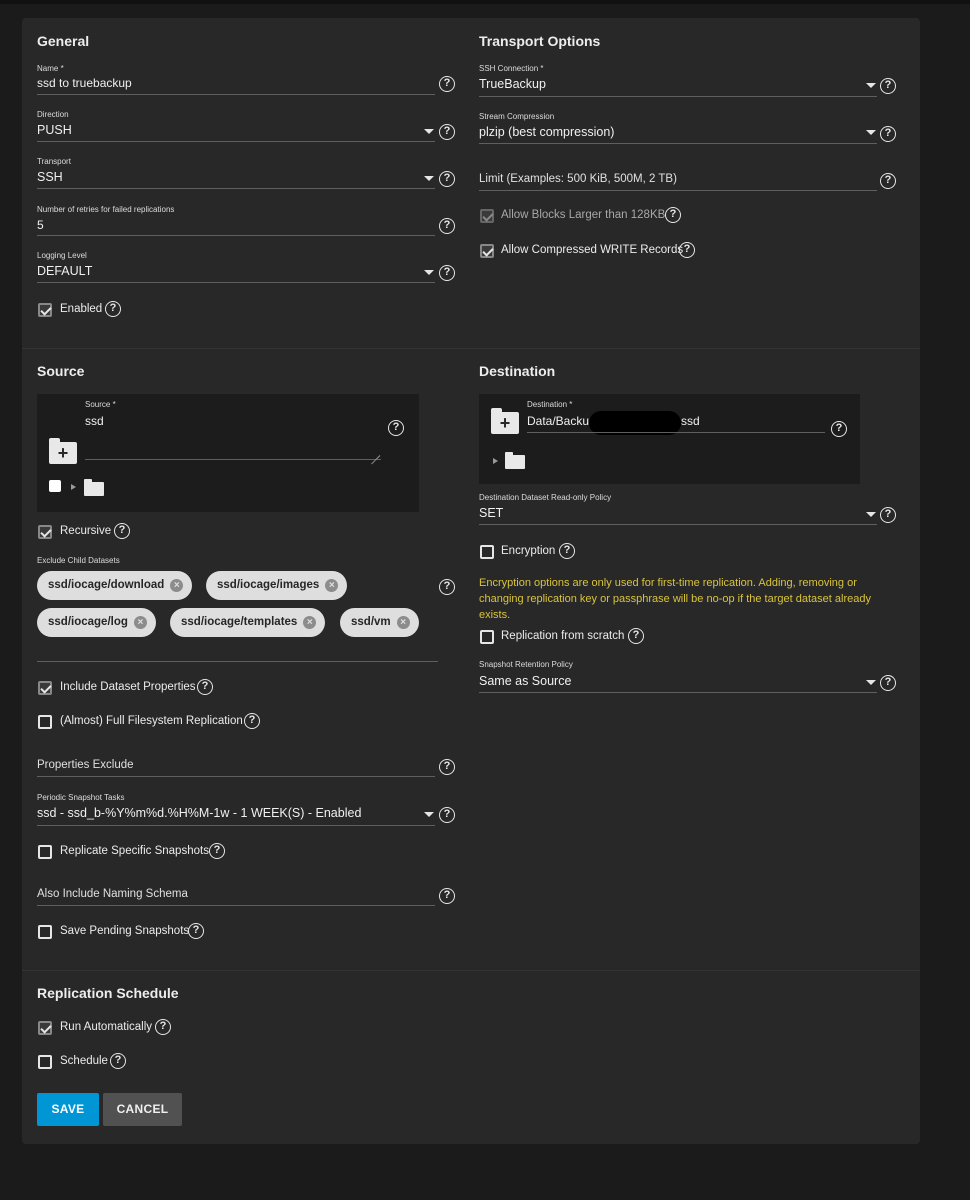  Describe the element at coordinates (491, 513) in the screenshot. I see `readonly-policy-select: SET` at that location.